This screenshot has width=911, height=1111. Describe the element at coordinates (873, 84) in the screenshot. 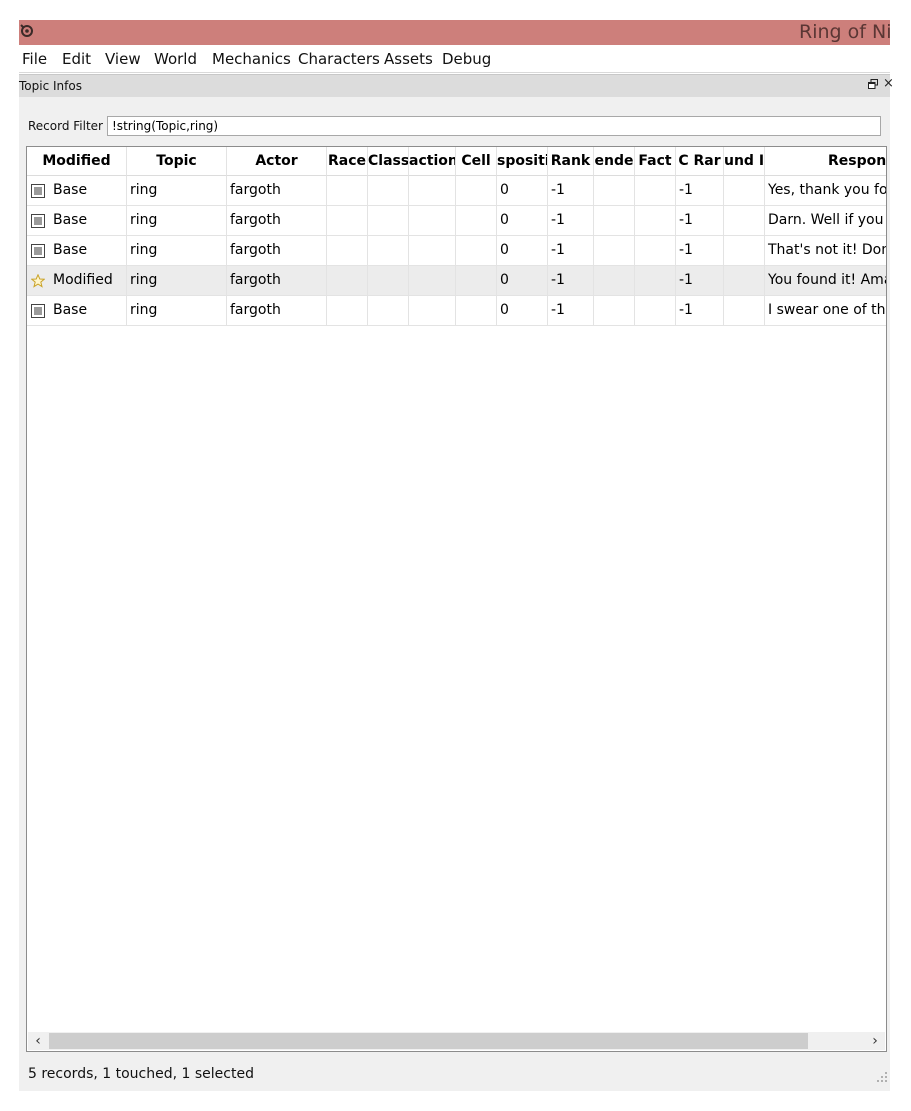

I see `float-window-icon` at that location.